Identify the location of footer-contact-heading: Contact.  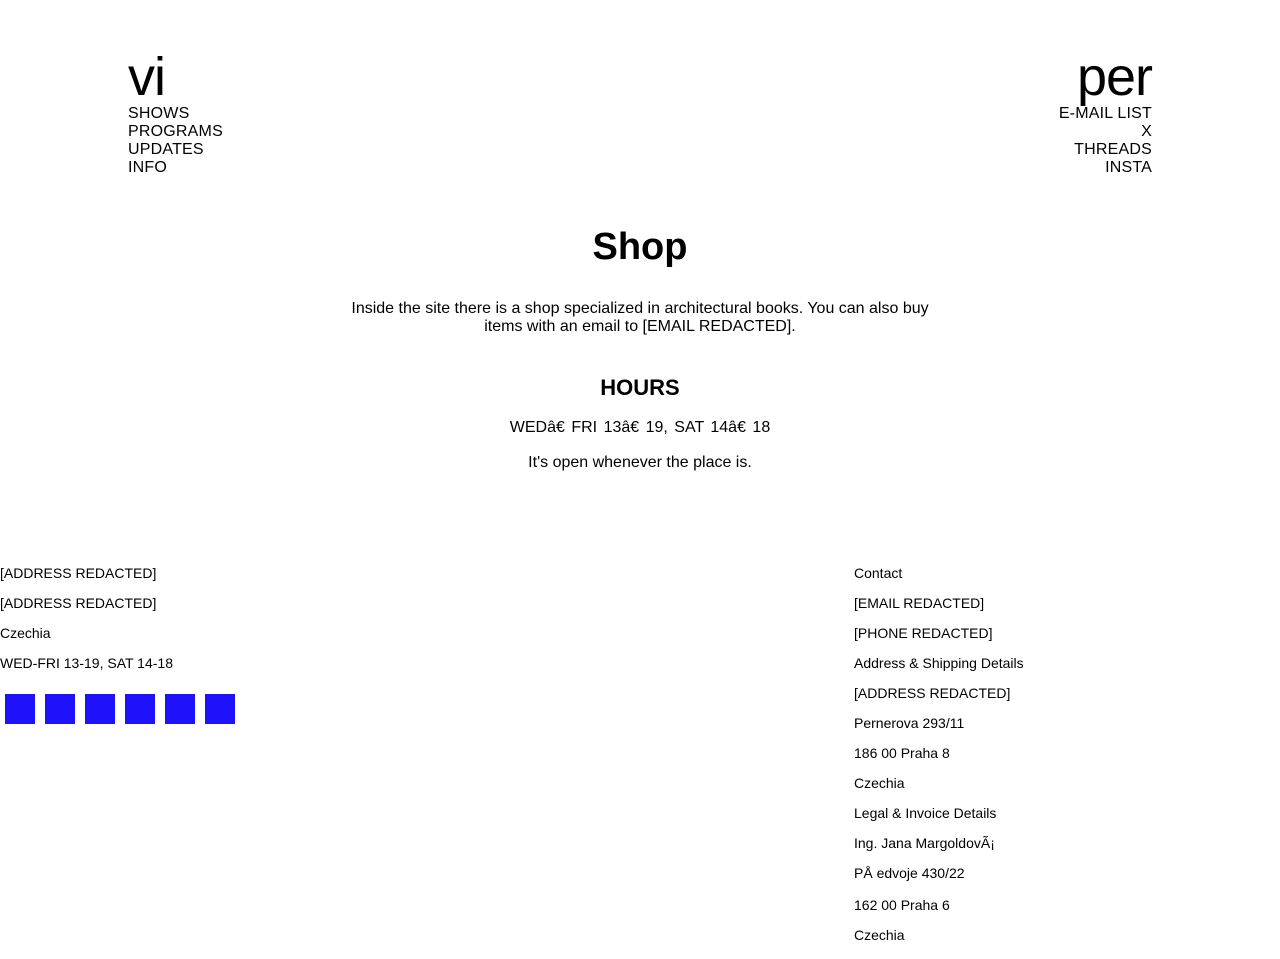
(878, 573).